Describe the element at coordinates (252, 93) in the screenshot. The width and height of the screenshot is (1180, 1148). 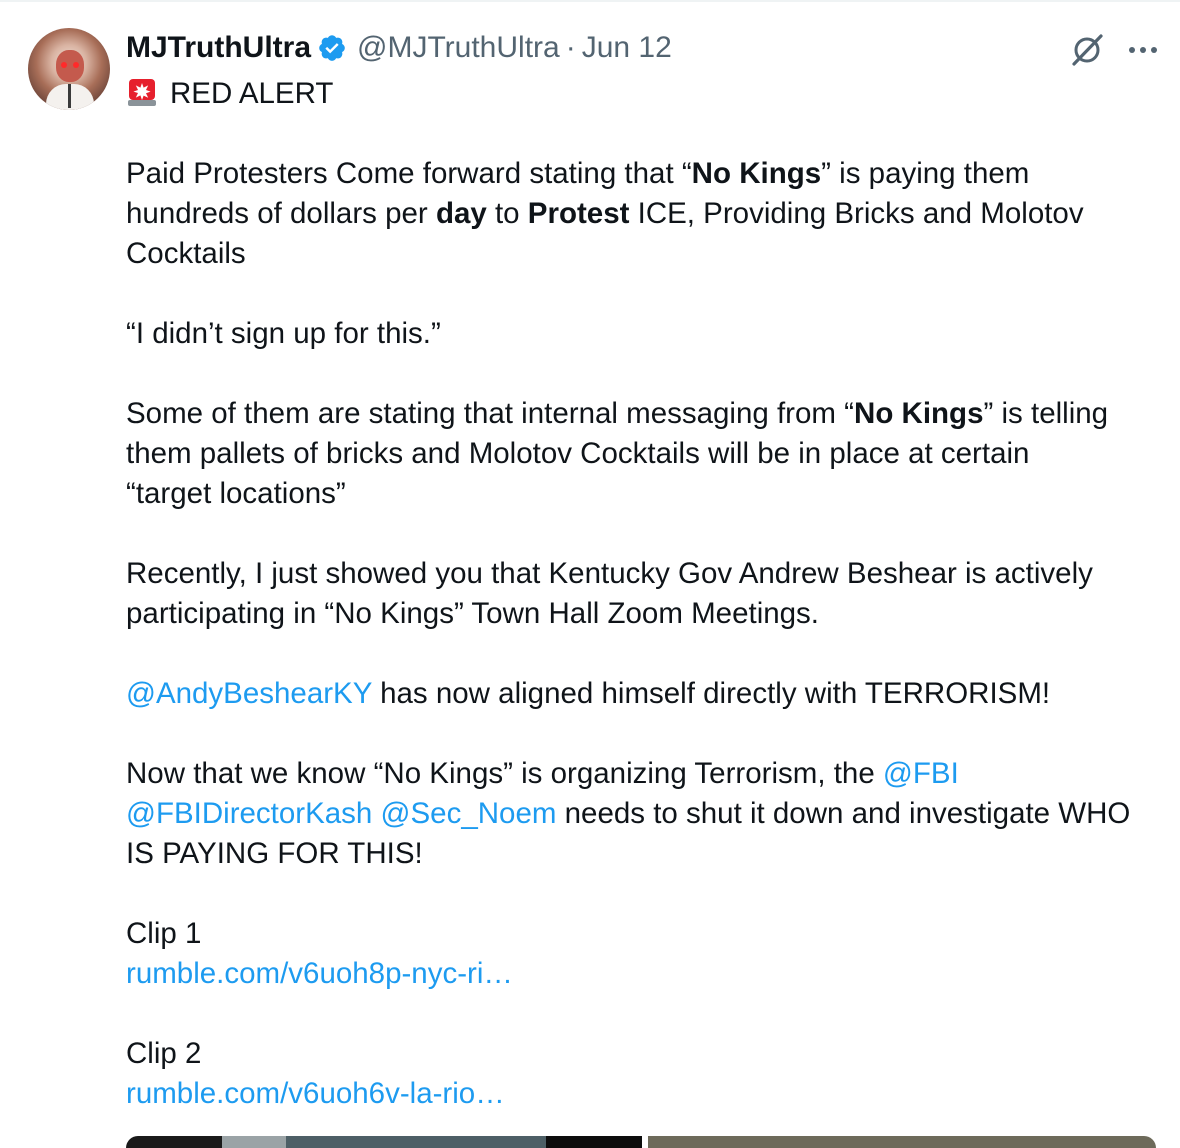
I see `alert-label: RED ALERT` at that location.